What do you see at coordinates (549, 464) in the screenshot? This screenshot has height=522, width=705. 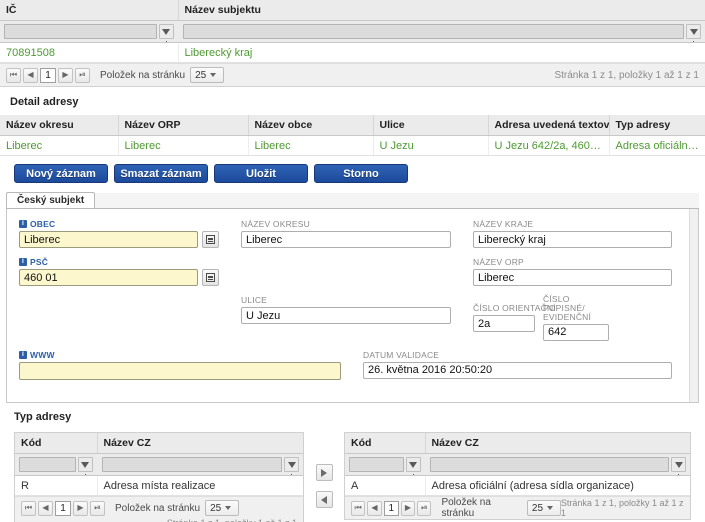 I see `filter-input-nazev-cz-right` at bounding box center [549, 464].